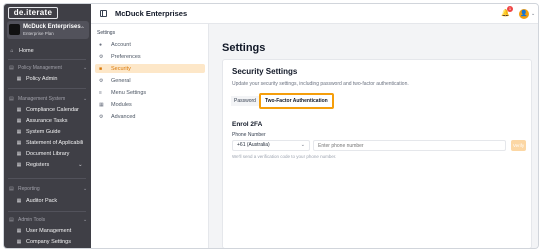  Describe the element at coordinates (33, 13) in the screenshot. I see `app-logo: de.iterate` at that location.